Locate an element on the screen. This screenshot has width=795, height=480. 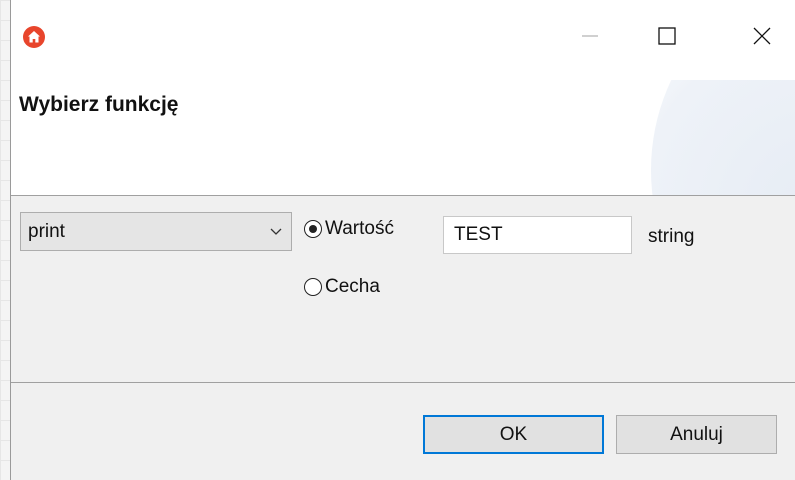
radio-value-label: Wartość is located at coordinates (359, 228).